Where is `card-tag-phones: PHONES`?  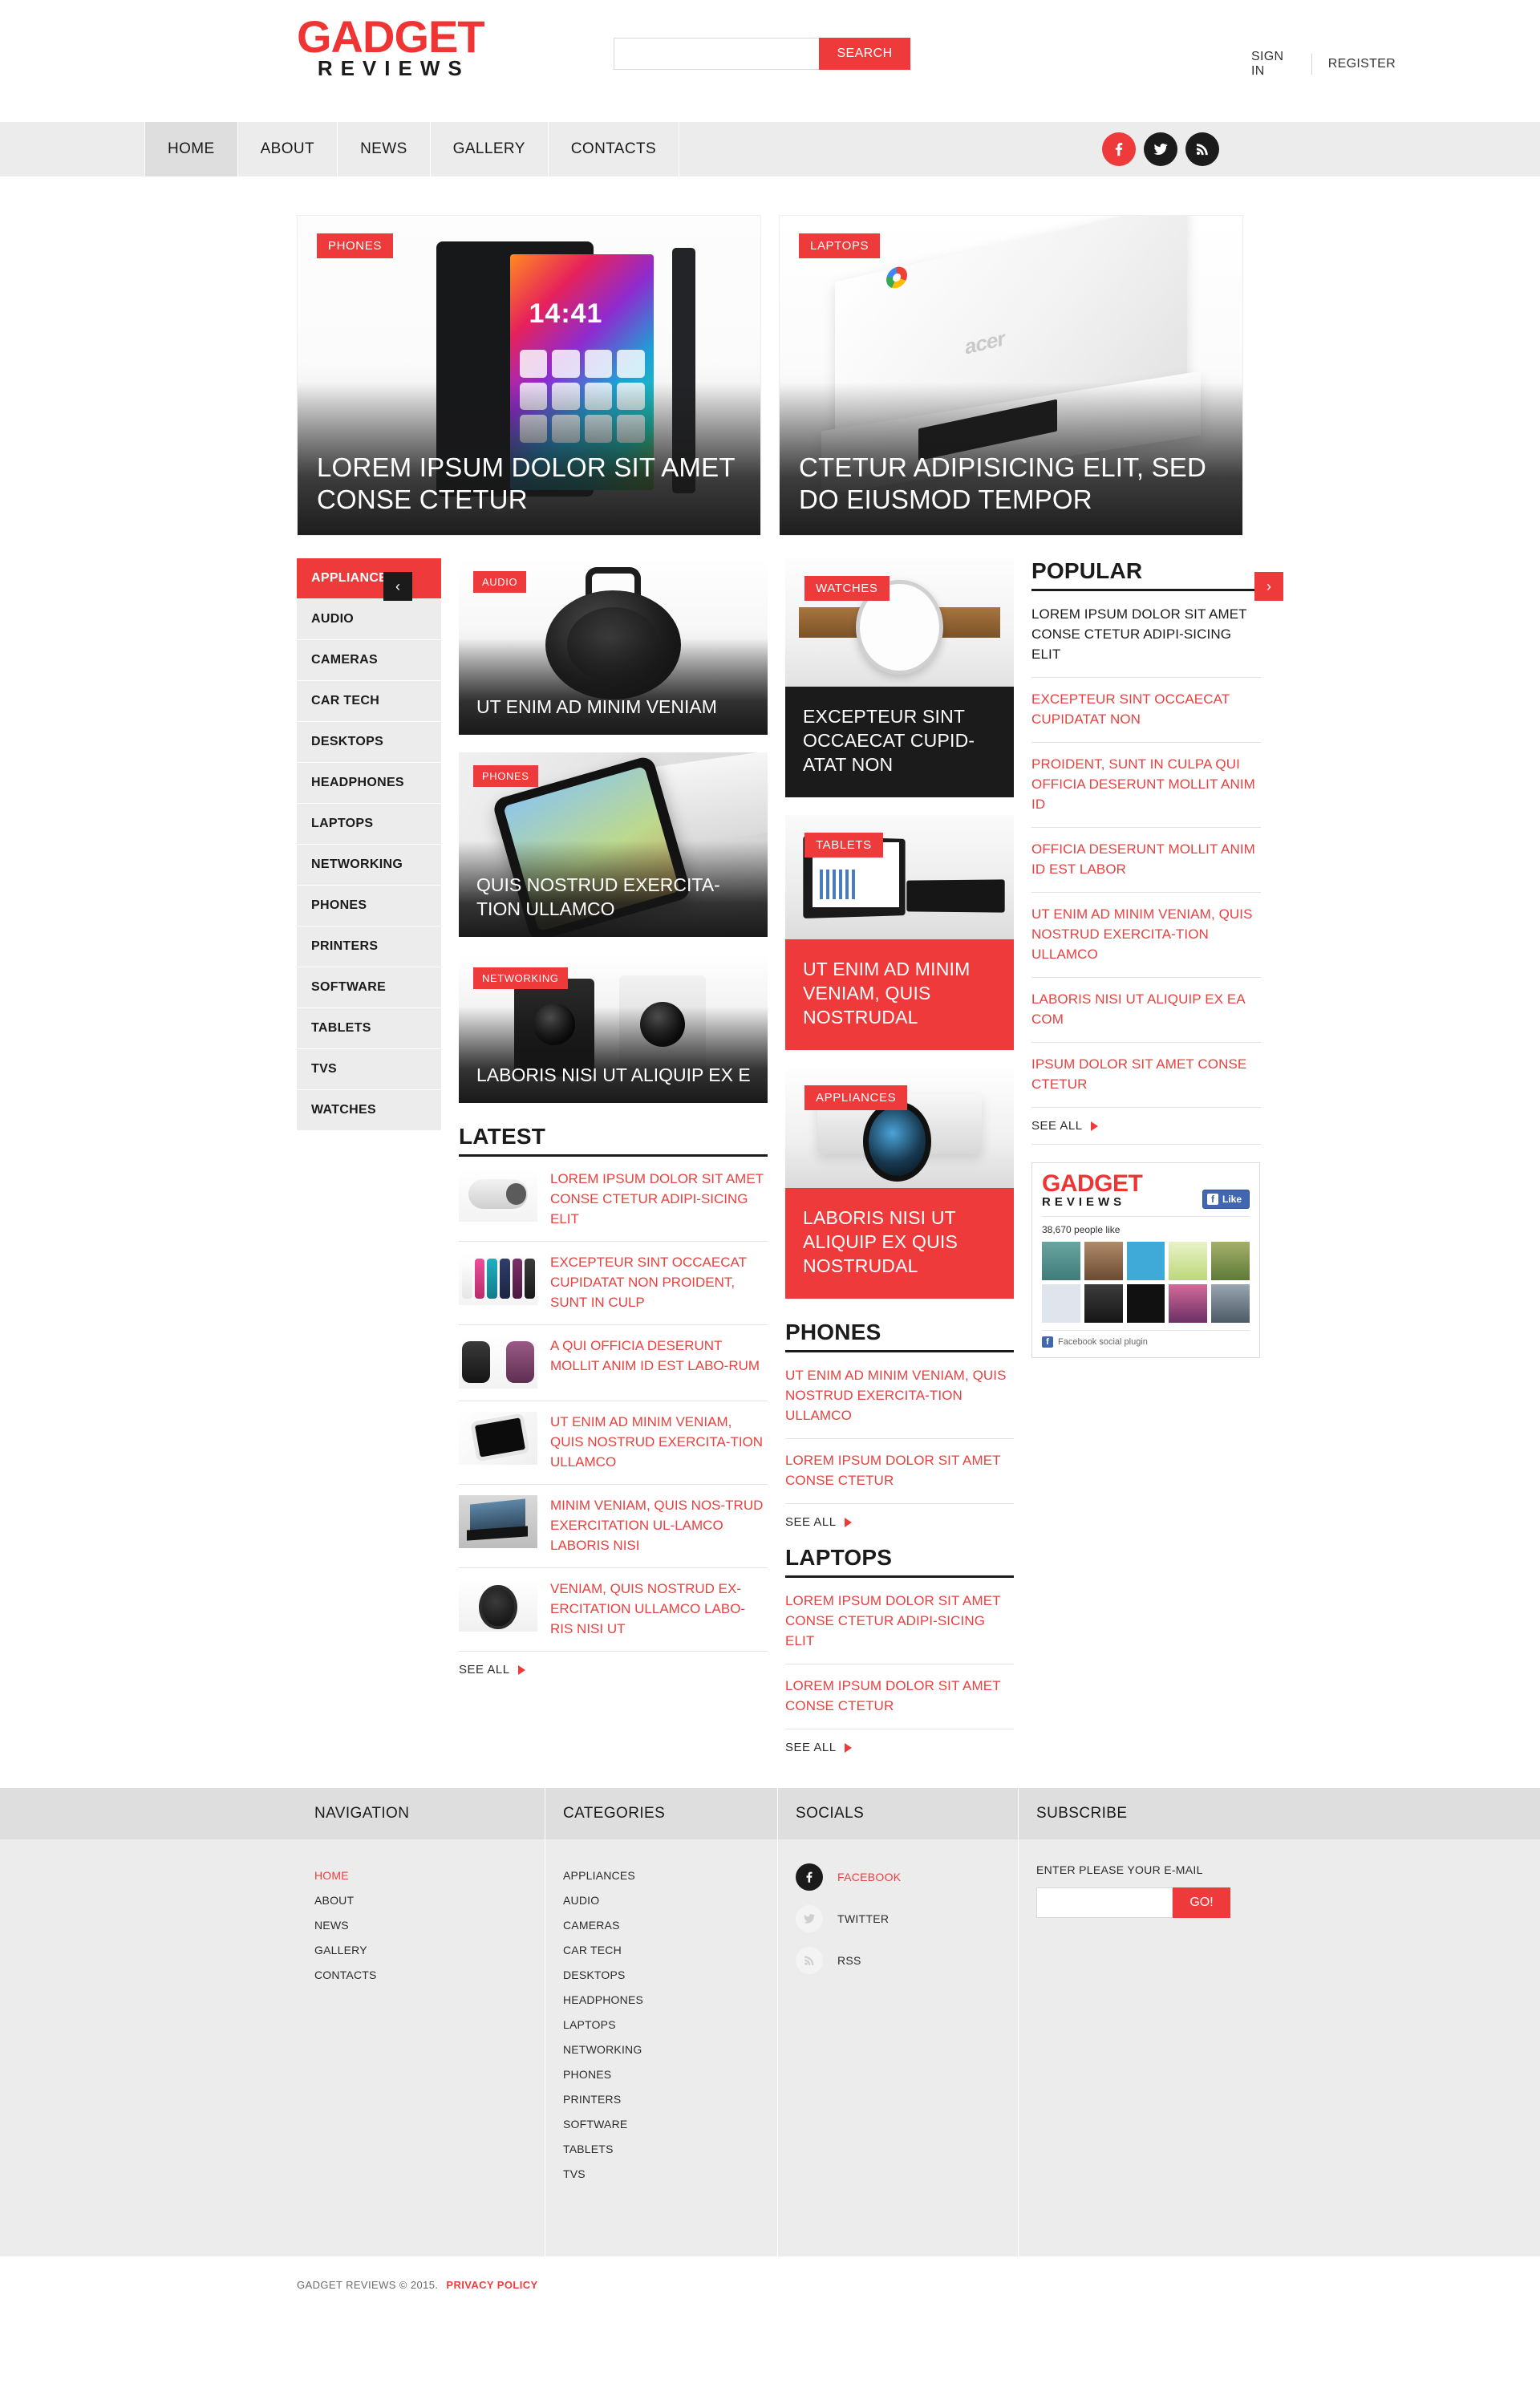
card-tag-phones: PHONES is located at coordinates (505, 776).